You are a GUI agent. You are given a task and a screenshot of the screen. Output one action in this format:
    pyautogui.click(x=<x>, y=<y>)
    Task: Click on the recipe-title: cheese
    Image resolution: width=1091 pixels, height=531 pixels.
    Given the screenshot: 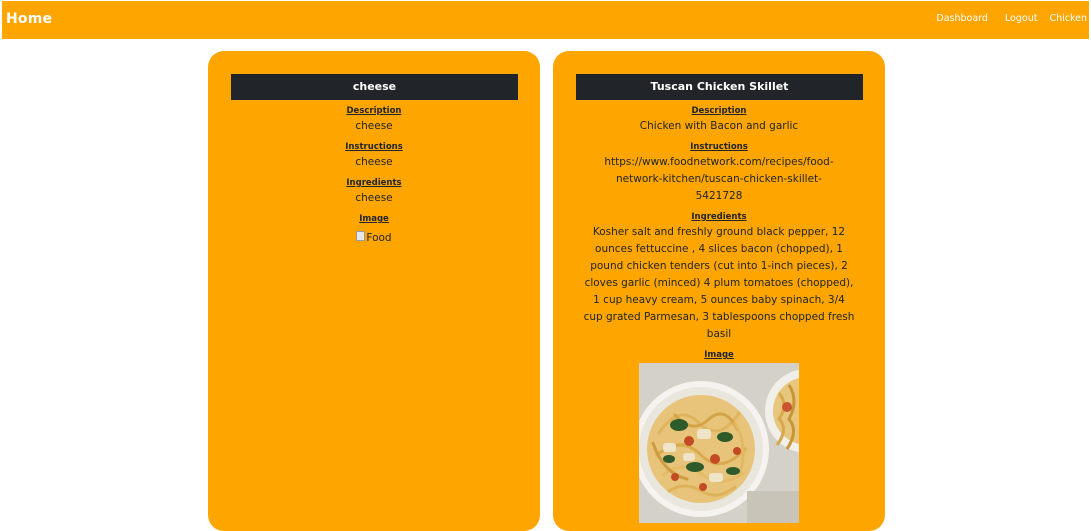 What is the action you would take?
    pyautogui.click(x=374, y=87)
    